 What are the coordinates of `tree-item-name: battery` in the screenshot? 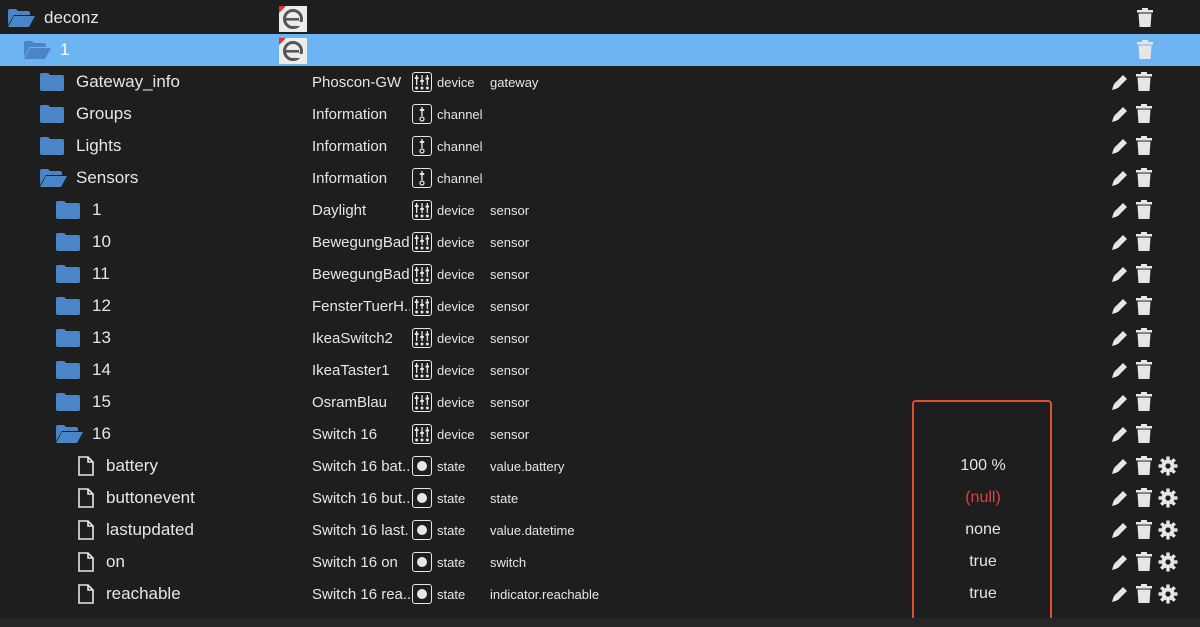 It's located at (132, 466).